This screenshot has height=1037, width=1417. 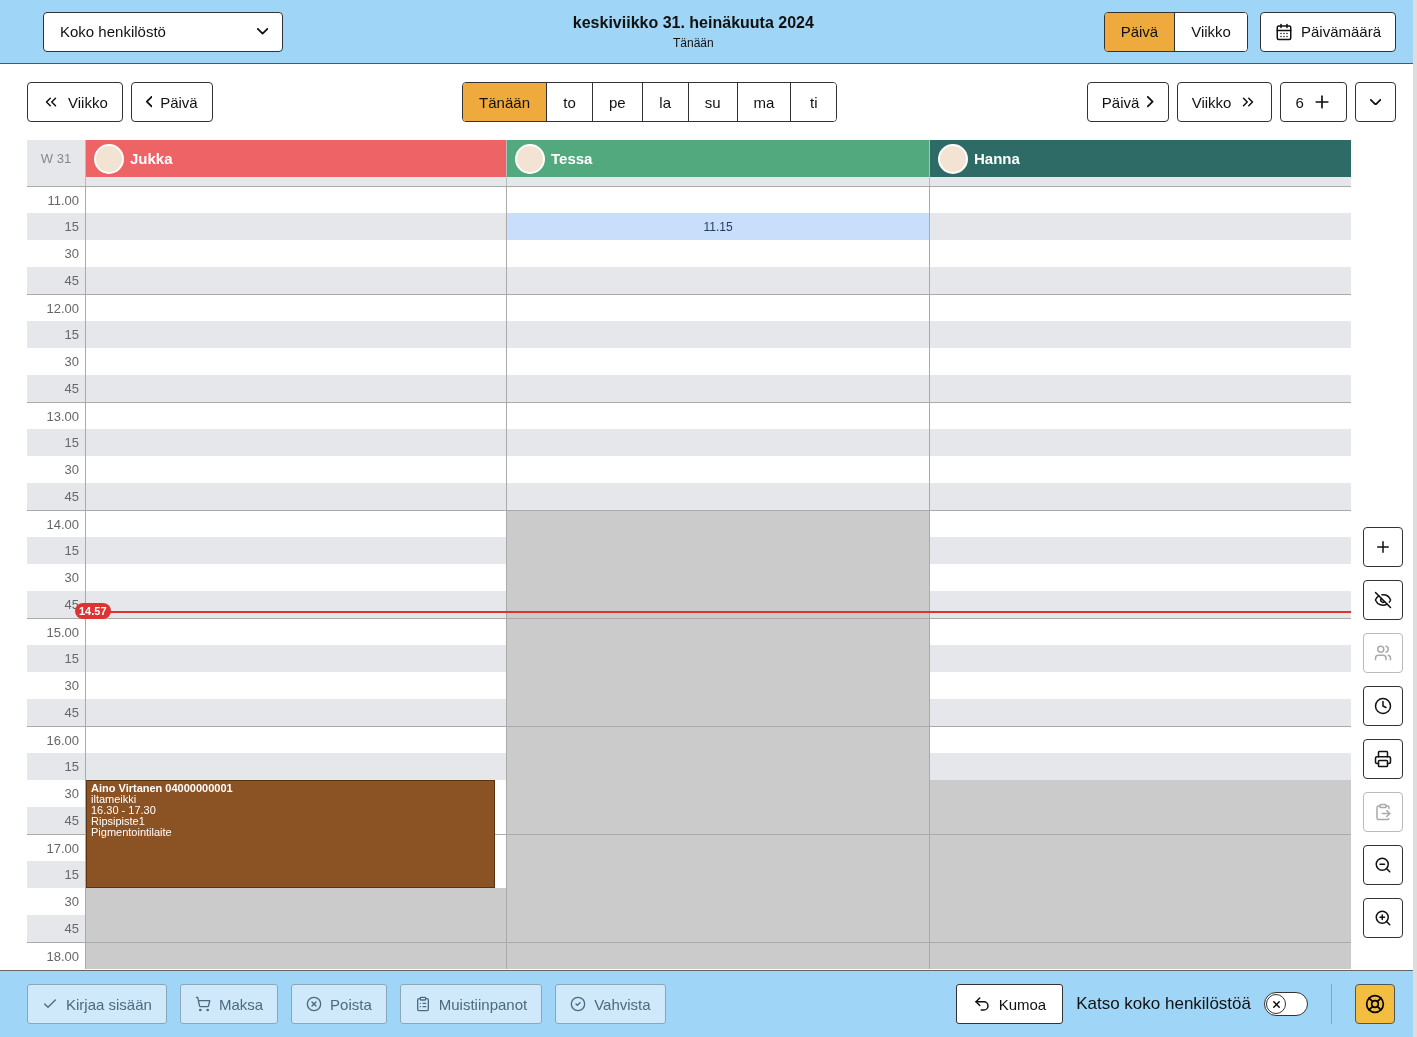 I want to click on clock-icon, so click(x=1383, y=706).